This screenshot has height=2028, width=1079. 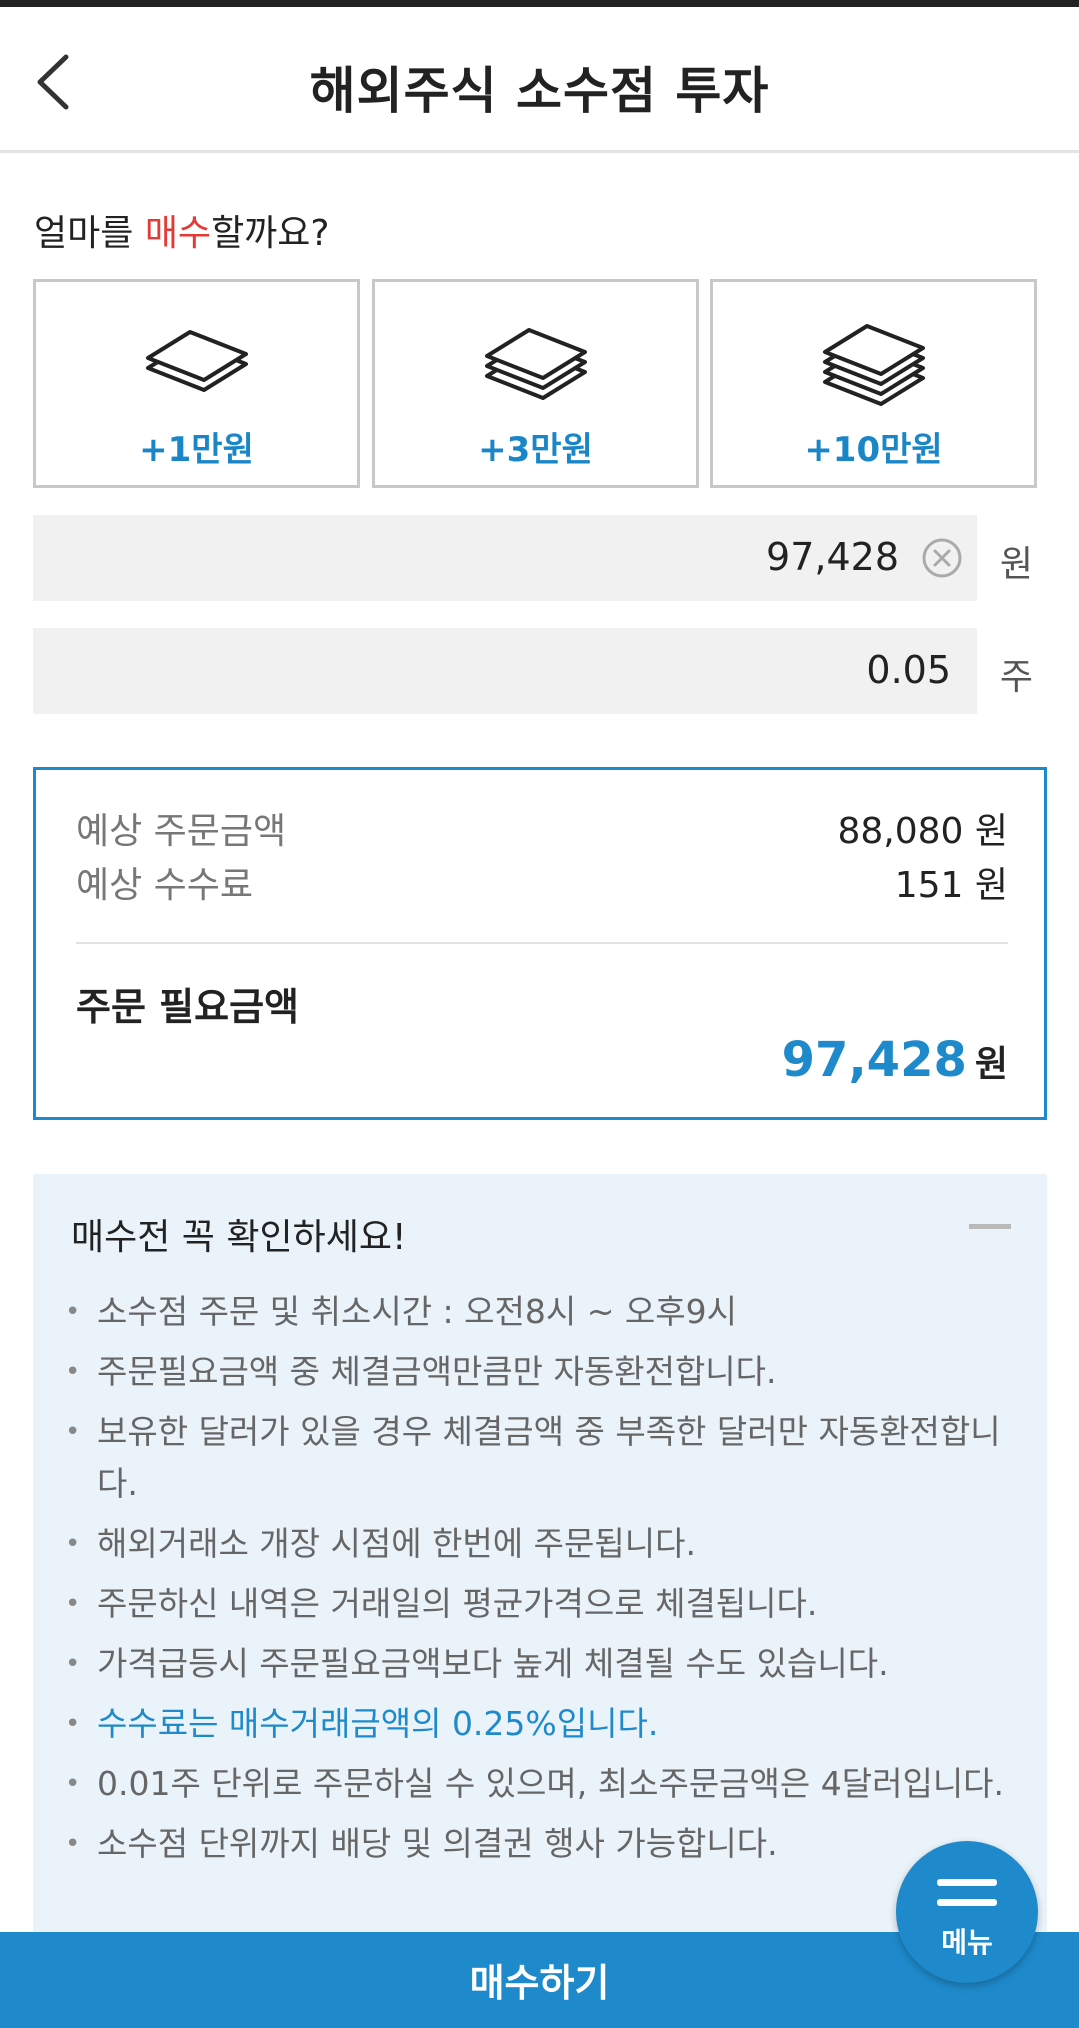 I want to click on question-suffix: 할까요?, so click(x=270, y=233).